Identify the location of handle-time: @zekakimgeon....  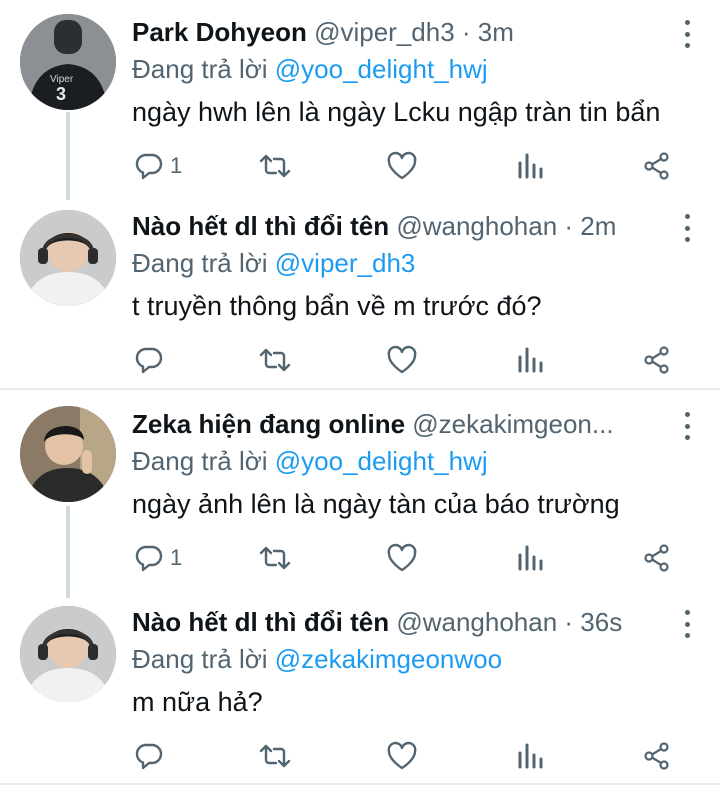
(512, 424).